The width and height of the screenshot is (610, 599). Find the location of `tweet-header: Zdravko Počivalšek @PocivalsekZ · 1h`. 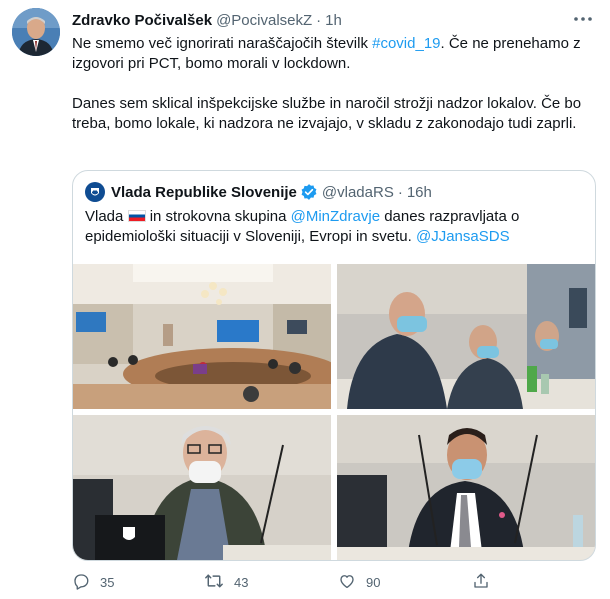

tweet-header: Zdravko Počivalšek @PocivalsekZ · 1h is located at coordinates (321, 20).